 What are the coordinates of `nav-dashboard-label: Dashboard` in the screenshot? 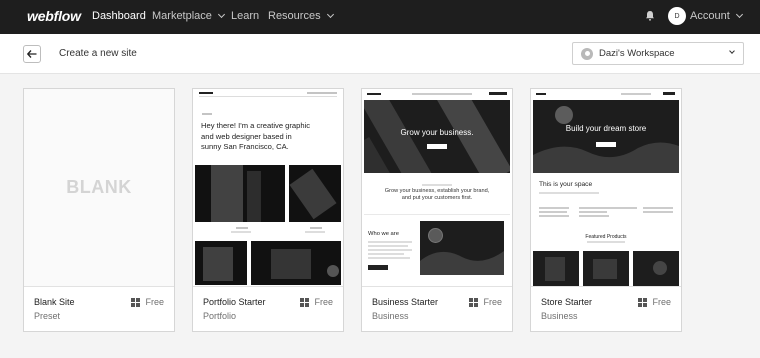 It's located at (119, 16).